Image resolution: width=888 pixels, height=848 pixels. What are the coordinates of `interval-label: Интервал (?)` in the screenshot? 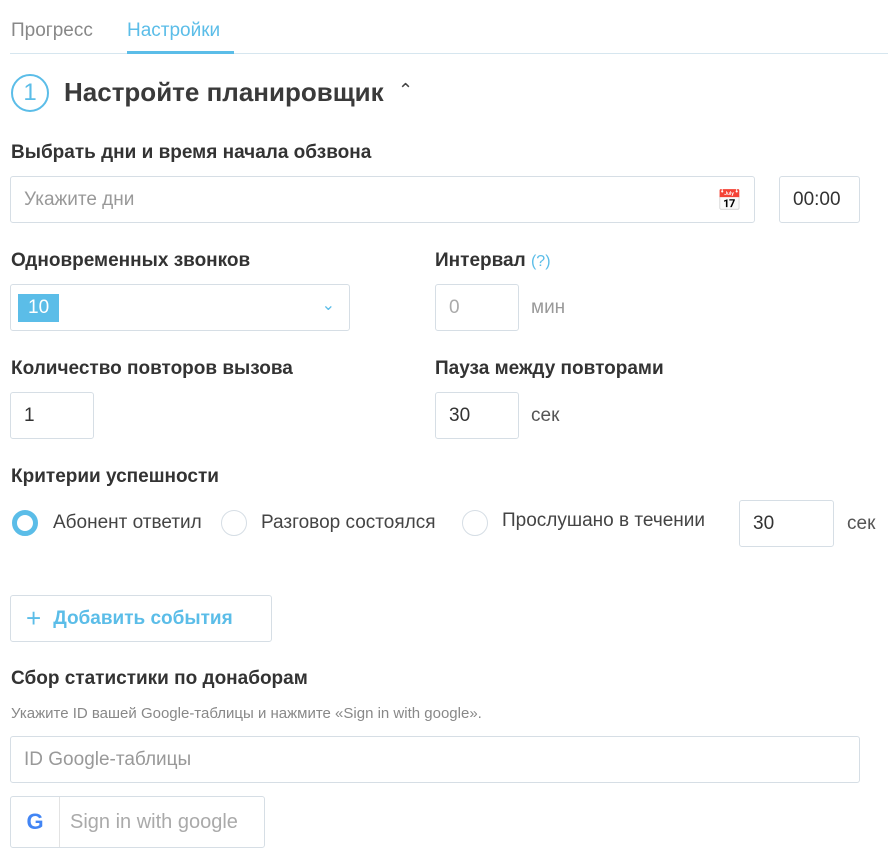 It's located at (493, 261).